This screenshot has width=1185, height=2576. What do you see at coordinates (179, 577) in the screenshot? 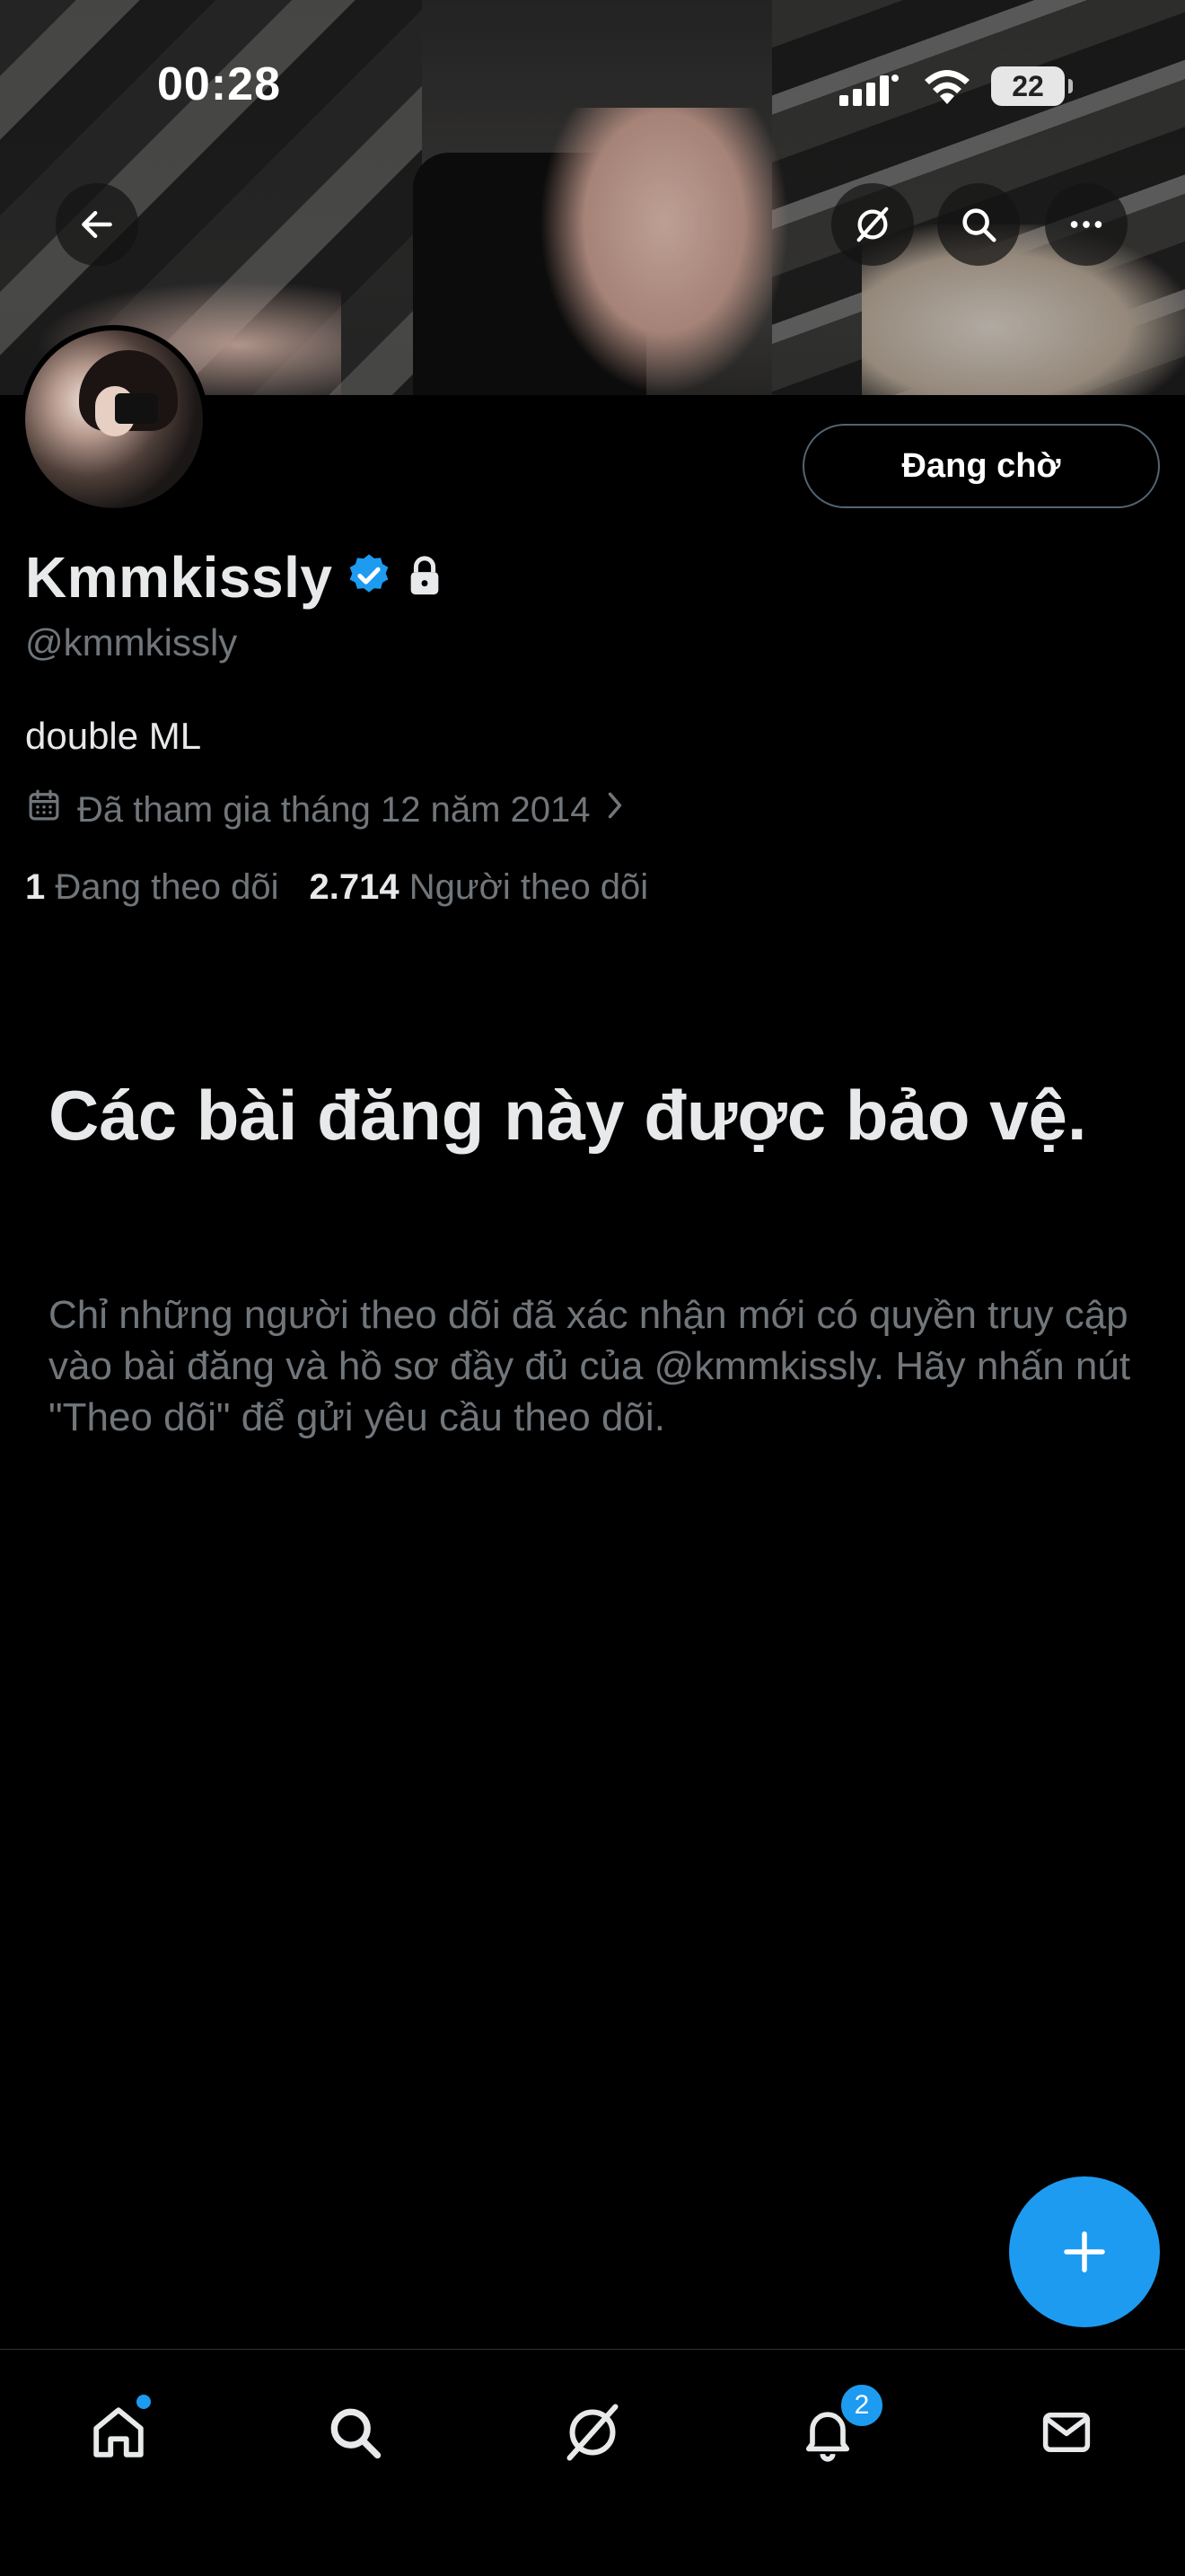
I see `display-name: Kmmkissly` at bounding box center [179, 577].